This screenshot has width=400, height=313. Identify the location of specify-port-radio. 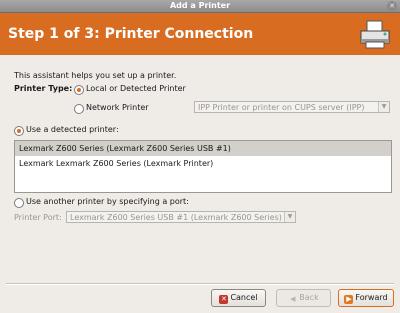
(19, 203).